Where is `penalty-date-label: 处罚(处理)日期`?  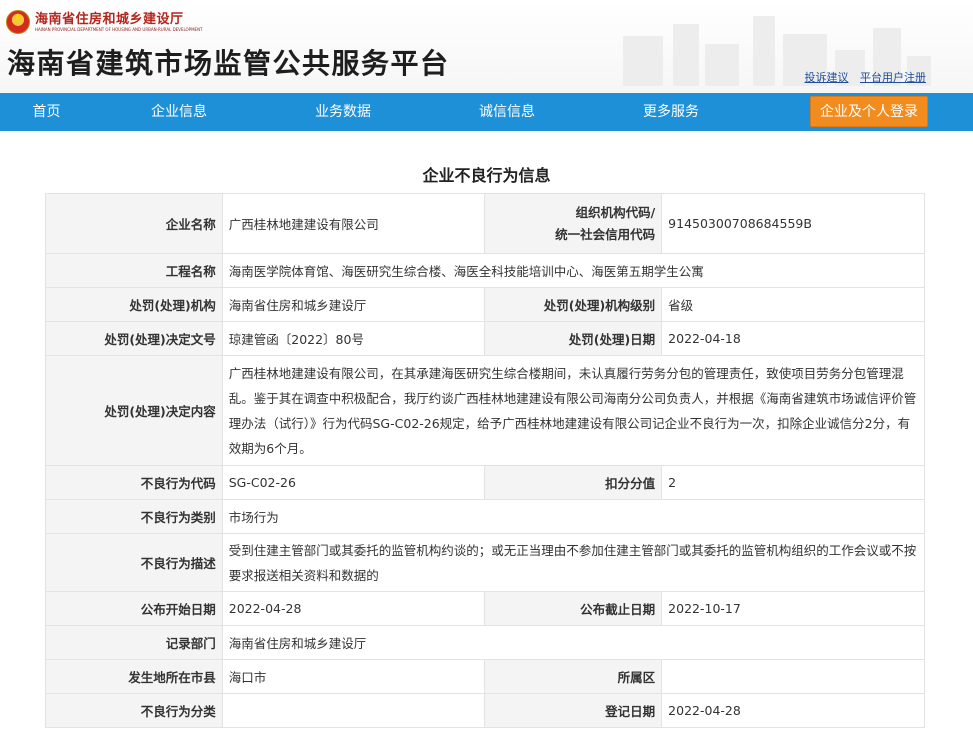 penalty-date-label: 处罚(处理)日期 is located at coordinates (573, 338).